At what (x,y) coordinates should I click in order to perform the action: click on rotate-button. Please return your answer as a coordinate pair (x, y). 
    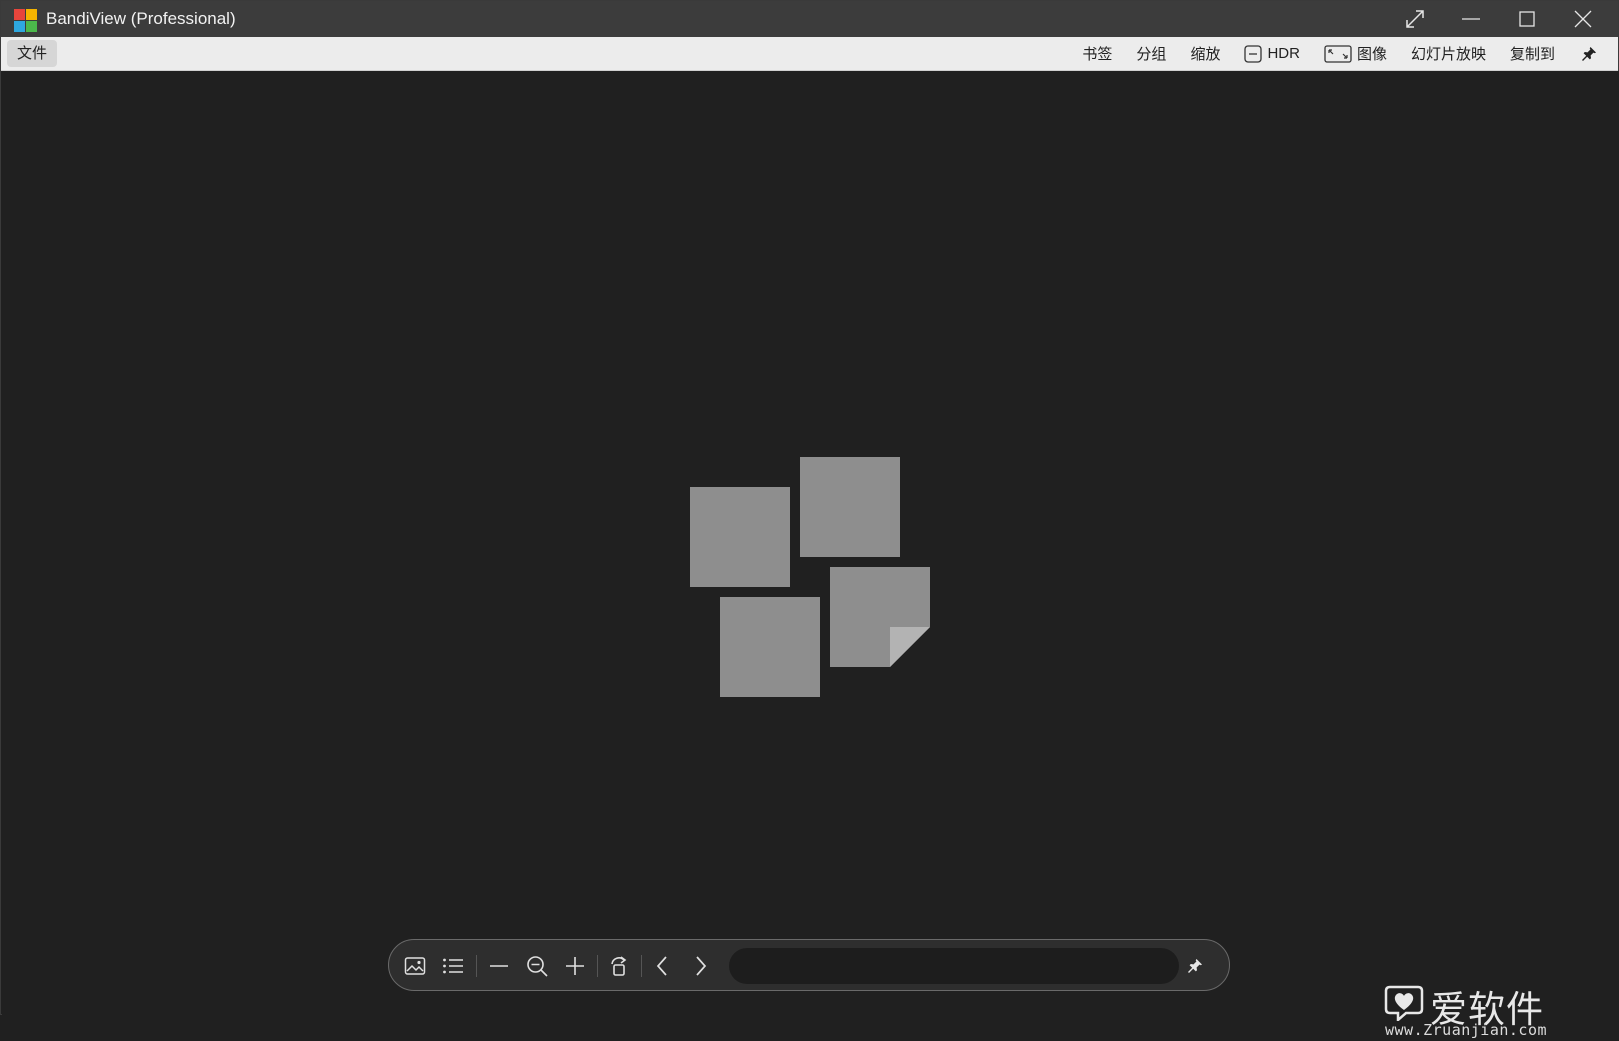
    Looking at the image, I should click on (619, 966).